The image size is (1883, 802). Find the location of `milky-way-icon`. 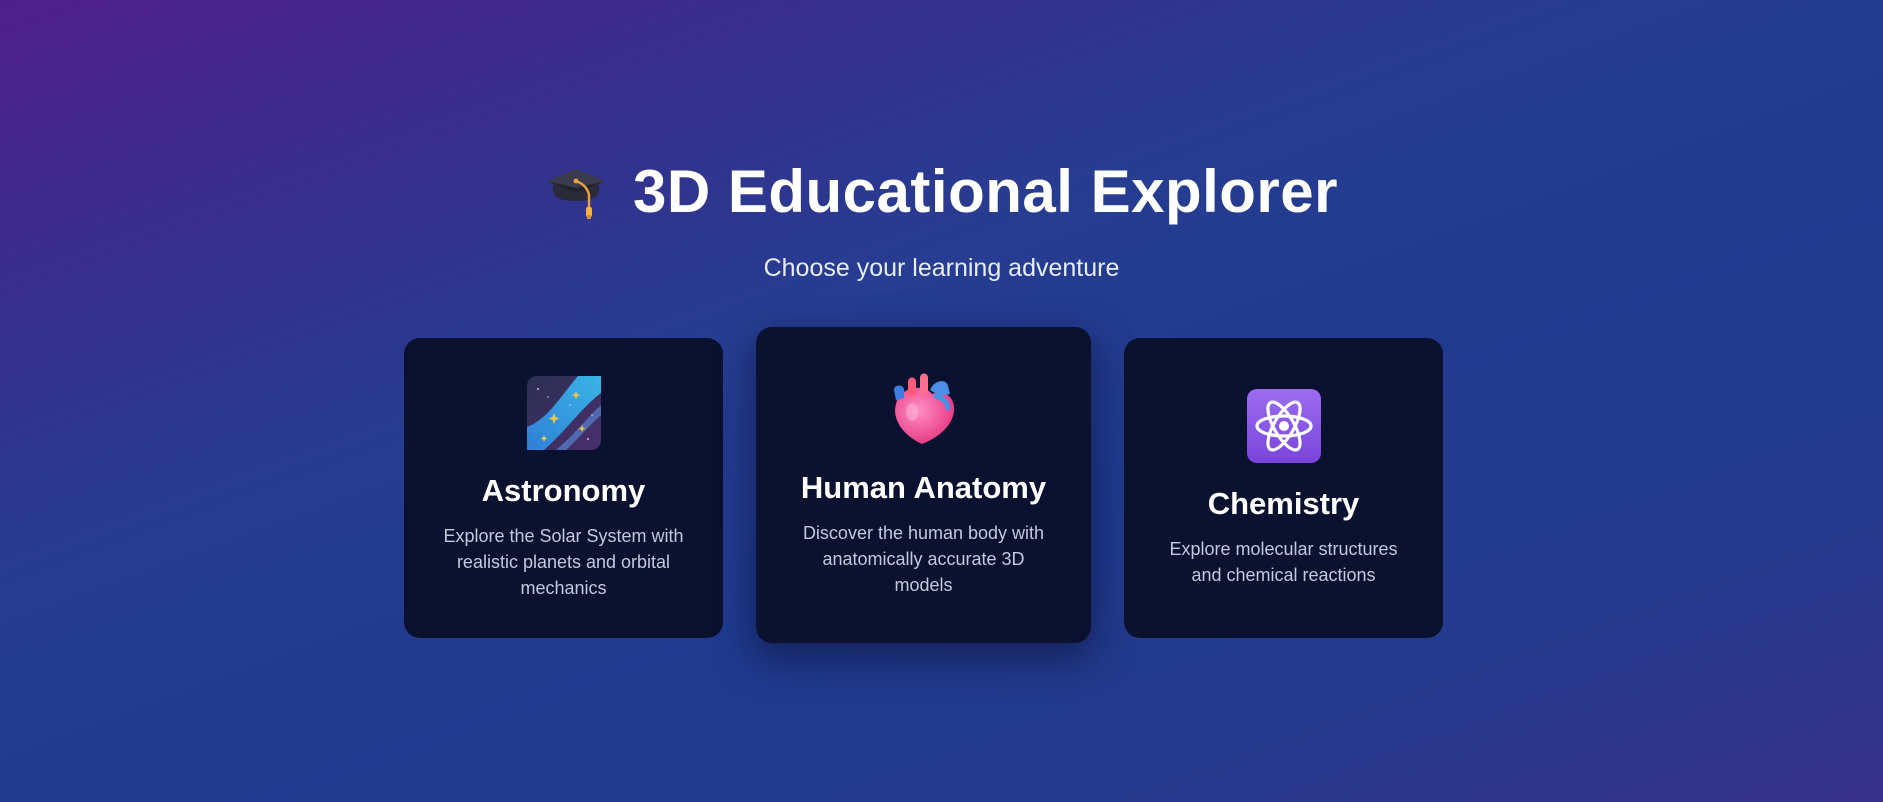

milky-way-icon is located at coordinates (564, 413).